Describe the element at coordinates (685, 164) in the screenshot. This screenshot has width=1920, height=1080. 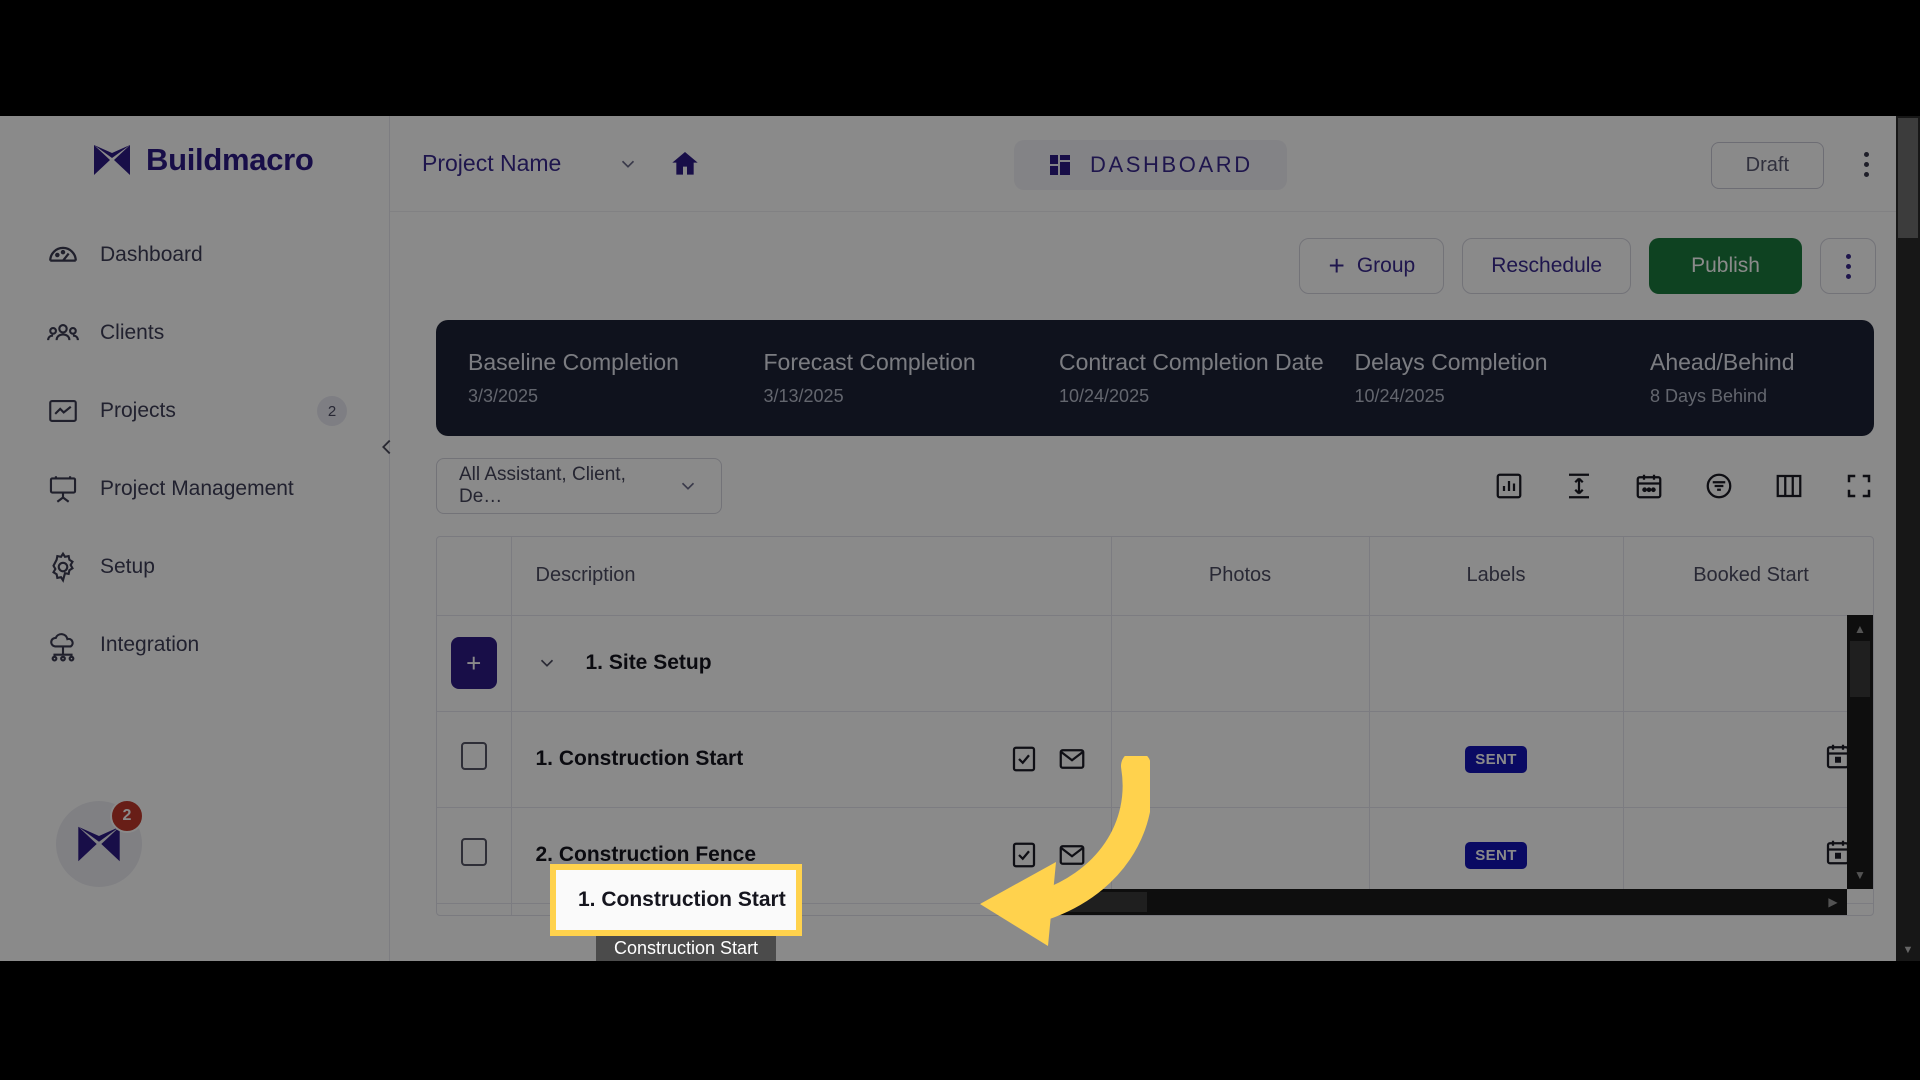
I see `home-icon` at that location.